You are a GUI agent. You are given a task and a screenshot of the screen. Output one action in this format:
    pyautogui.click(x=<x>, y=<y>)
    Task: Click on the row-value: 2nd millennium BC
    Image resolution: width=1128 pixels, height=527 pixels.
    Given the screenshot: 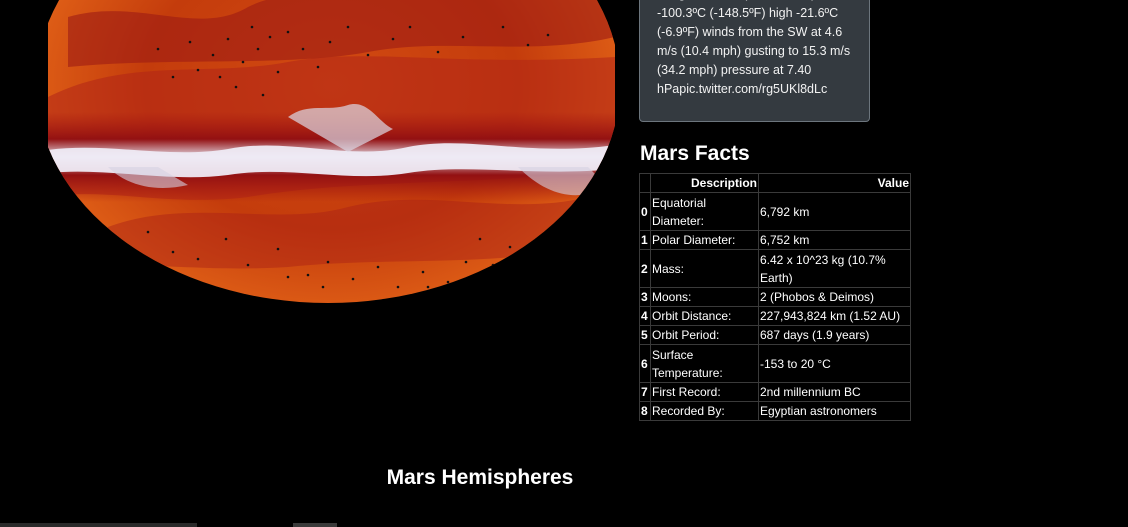 What is the action you would take?
    pyautogui.click(x=834, y=392)
    